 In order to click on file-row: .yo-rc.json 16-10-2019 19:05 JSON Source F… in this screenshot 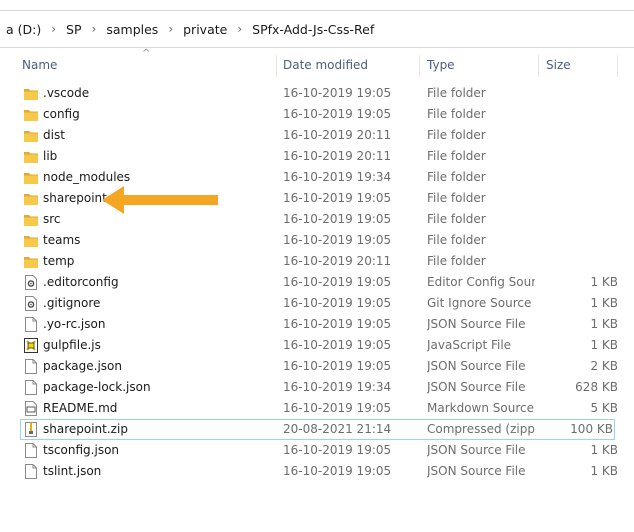, I will do `click(317, 324)`.